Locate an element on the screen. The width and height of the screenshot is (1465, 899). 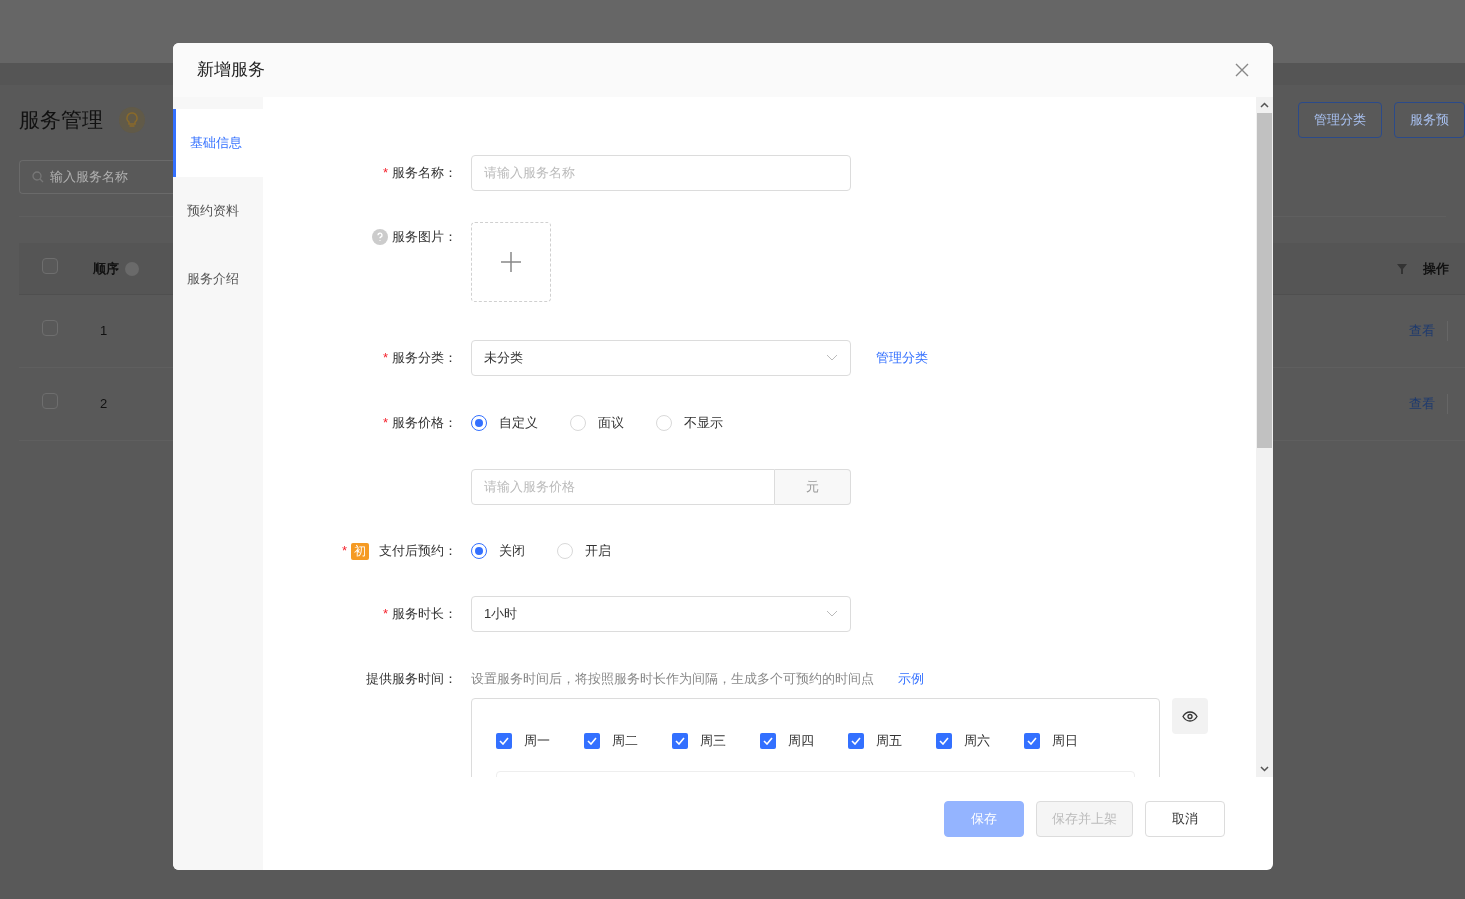
field-label: 服务分类： is located at coordinates (424, 358).